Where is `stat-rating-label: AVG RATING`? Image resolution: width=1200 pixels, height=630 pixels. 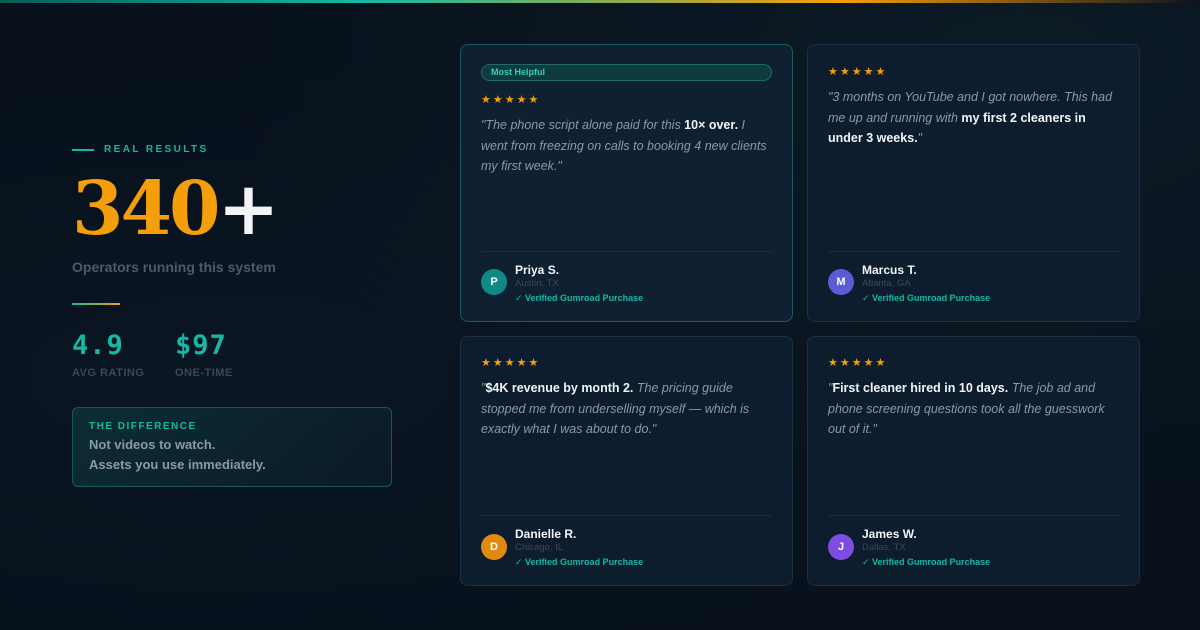 stat-rating-label: AVG RATING is located at coordinates (108, 373).